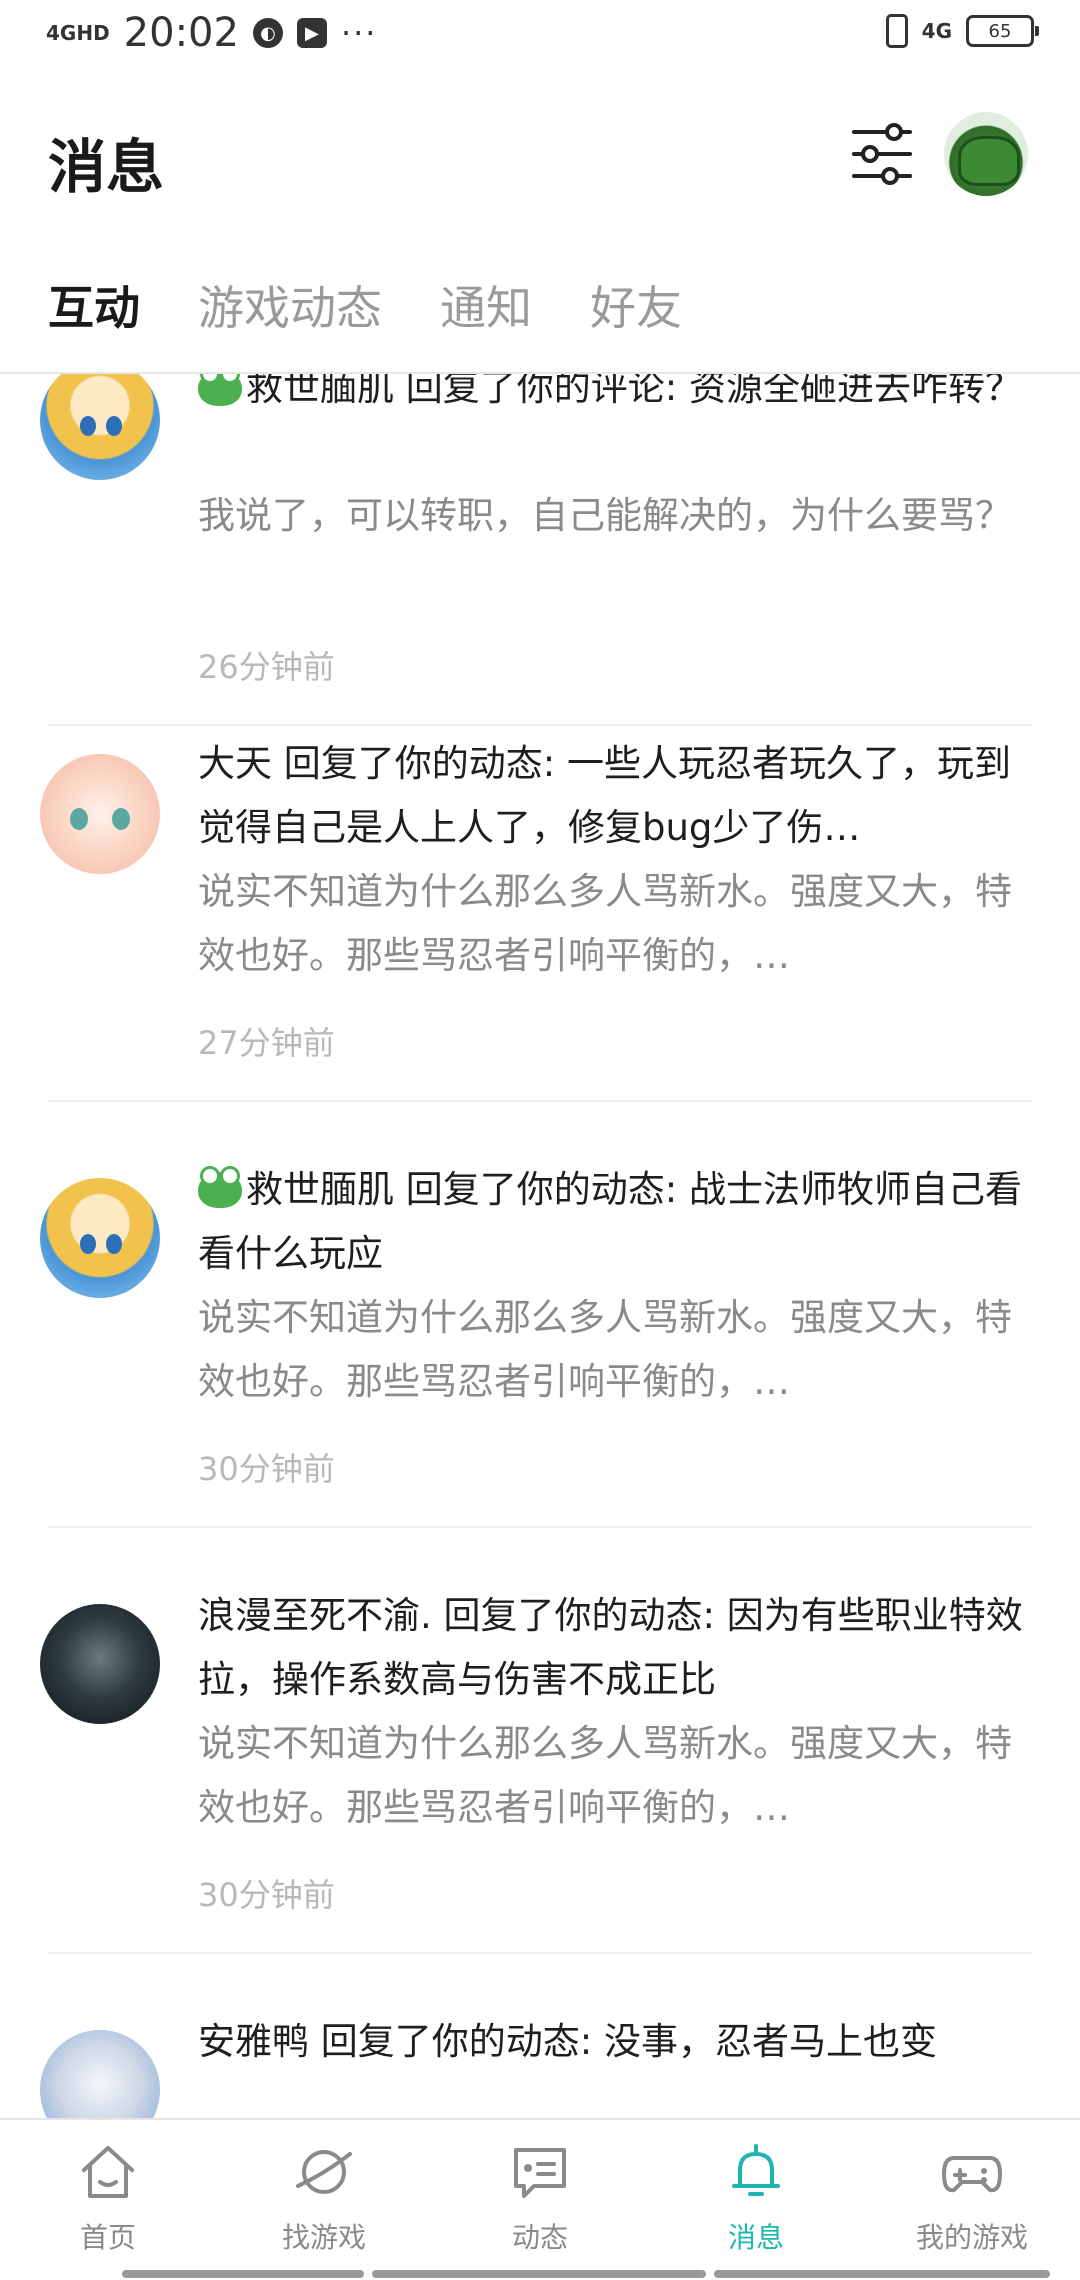 The height and width of the screenshot is (2280, 1080). I want to click on tab-friends: 好友, so click(636, 305).